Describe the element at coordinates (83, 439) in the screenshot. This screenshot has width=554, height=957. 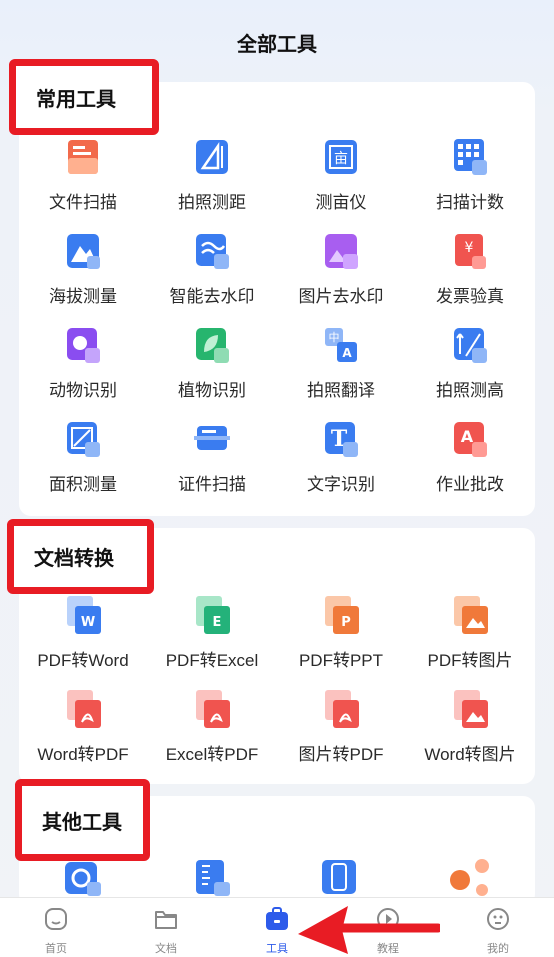
I see `area-icon` at that location.